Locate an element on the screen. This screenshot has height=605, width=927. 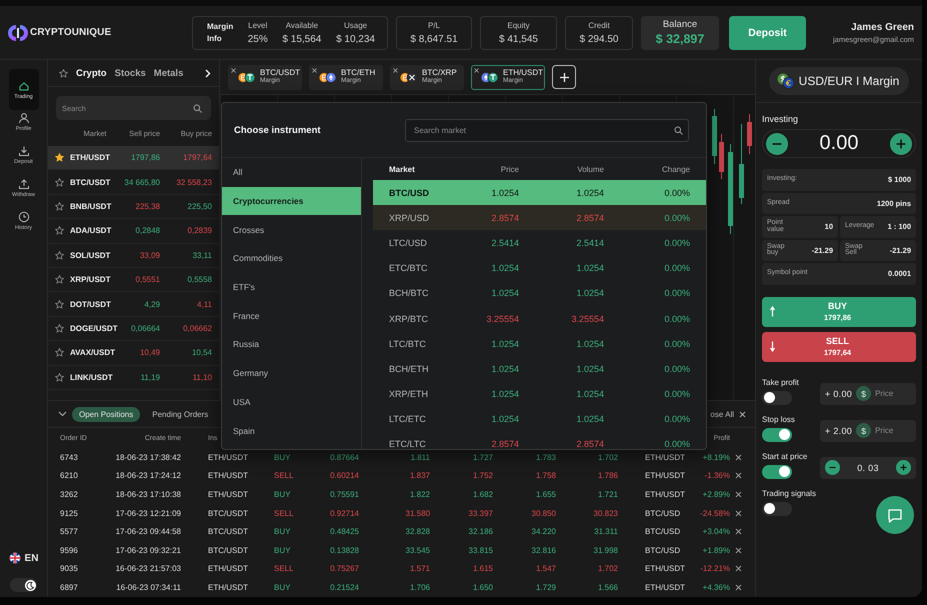
category-tab: Stocks is located at coordinates (130, 73).